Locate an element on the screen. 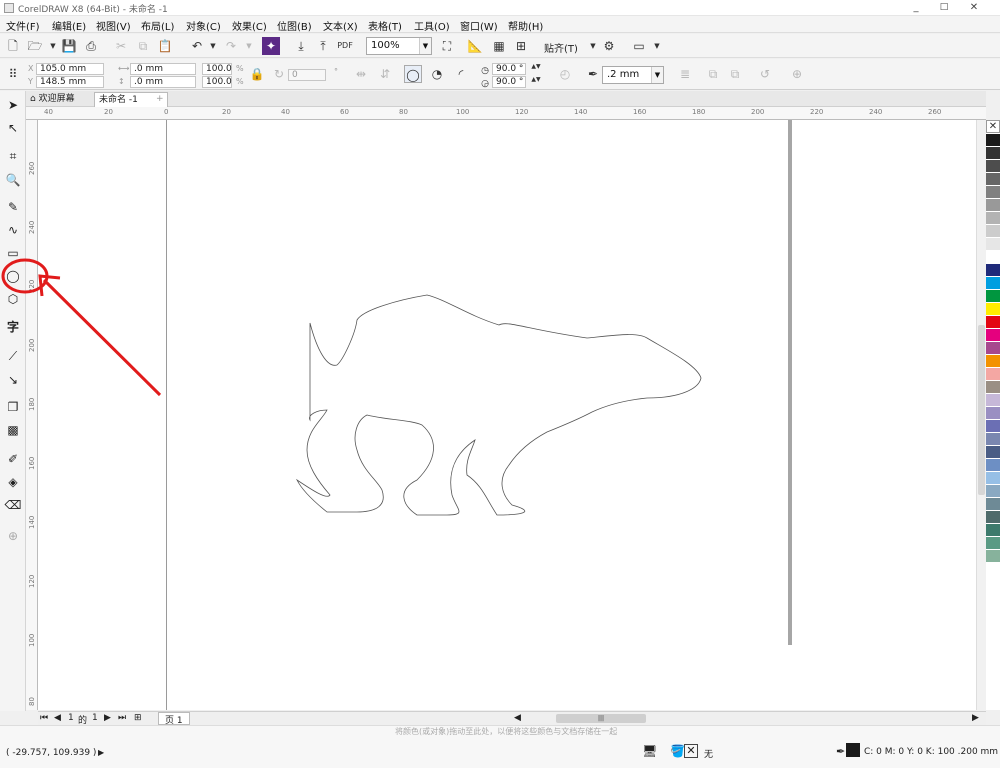 Image resolution: width=1000 pixels, height=768 pixels. menu-tools: 工具(O) is located at coordinates (432, 25).